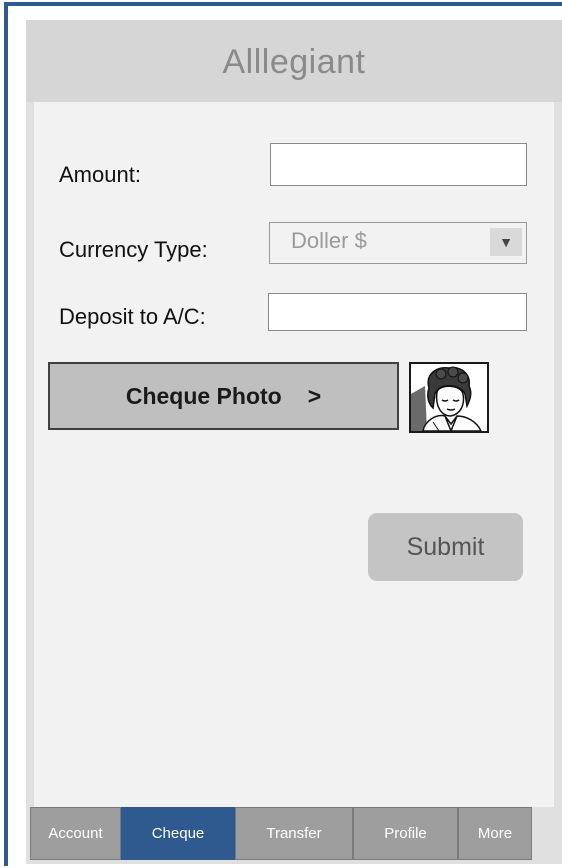  I want to click on cheque-photo-label: Cheque Photo, so click(203, 395).